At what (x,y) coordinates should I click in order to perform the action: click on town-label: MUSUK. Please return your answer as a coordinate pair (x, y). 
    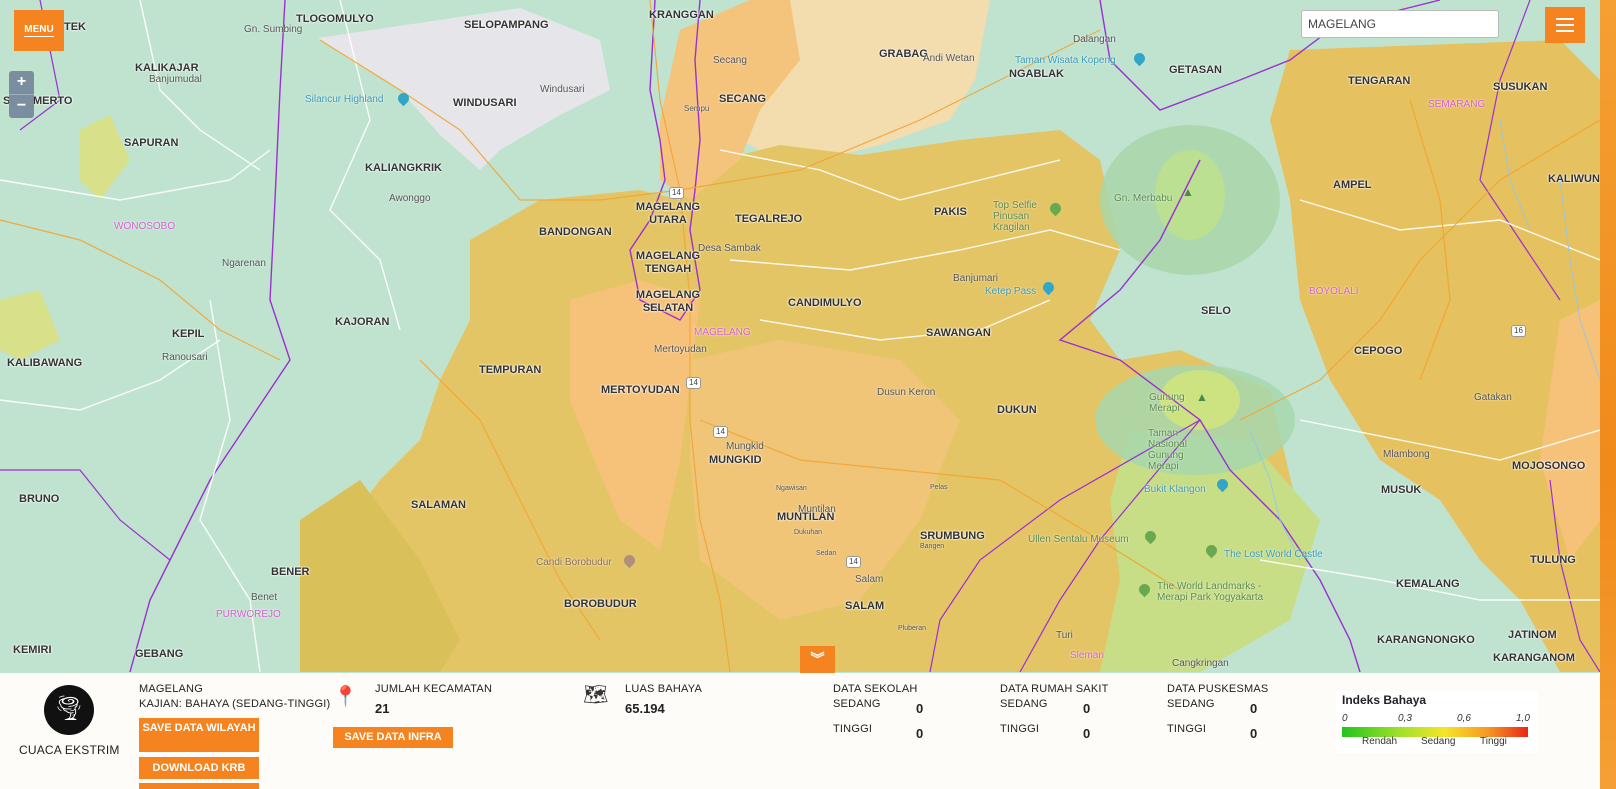
    Looking at the image, I should click on (1401, 490).